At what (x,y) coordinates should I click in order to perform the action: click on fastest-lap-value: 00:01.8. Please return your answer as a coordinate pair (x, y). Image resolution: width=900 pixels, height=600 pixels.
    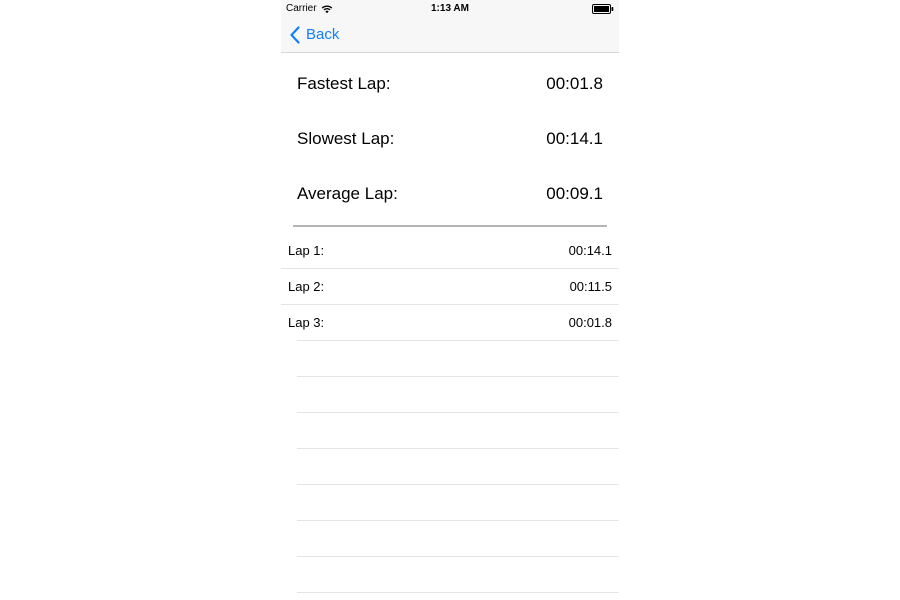
    Looking at the image, I should click on (574, 83).